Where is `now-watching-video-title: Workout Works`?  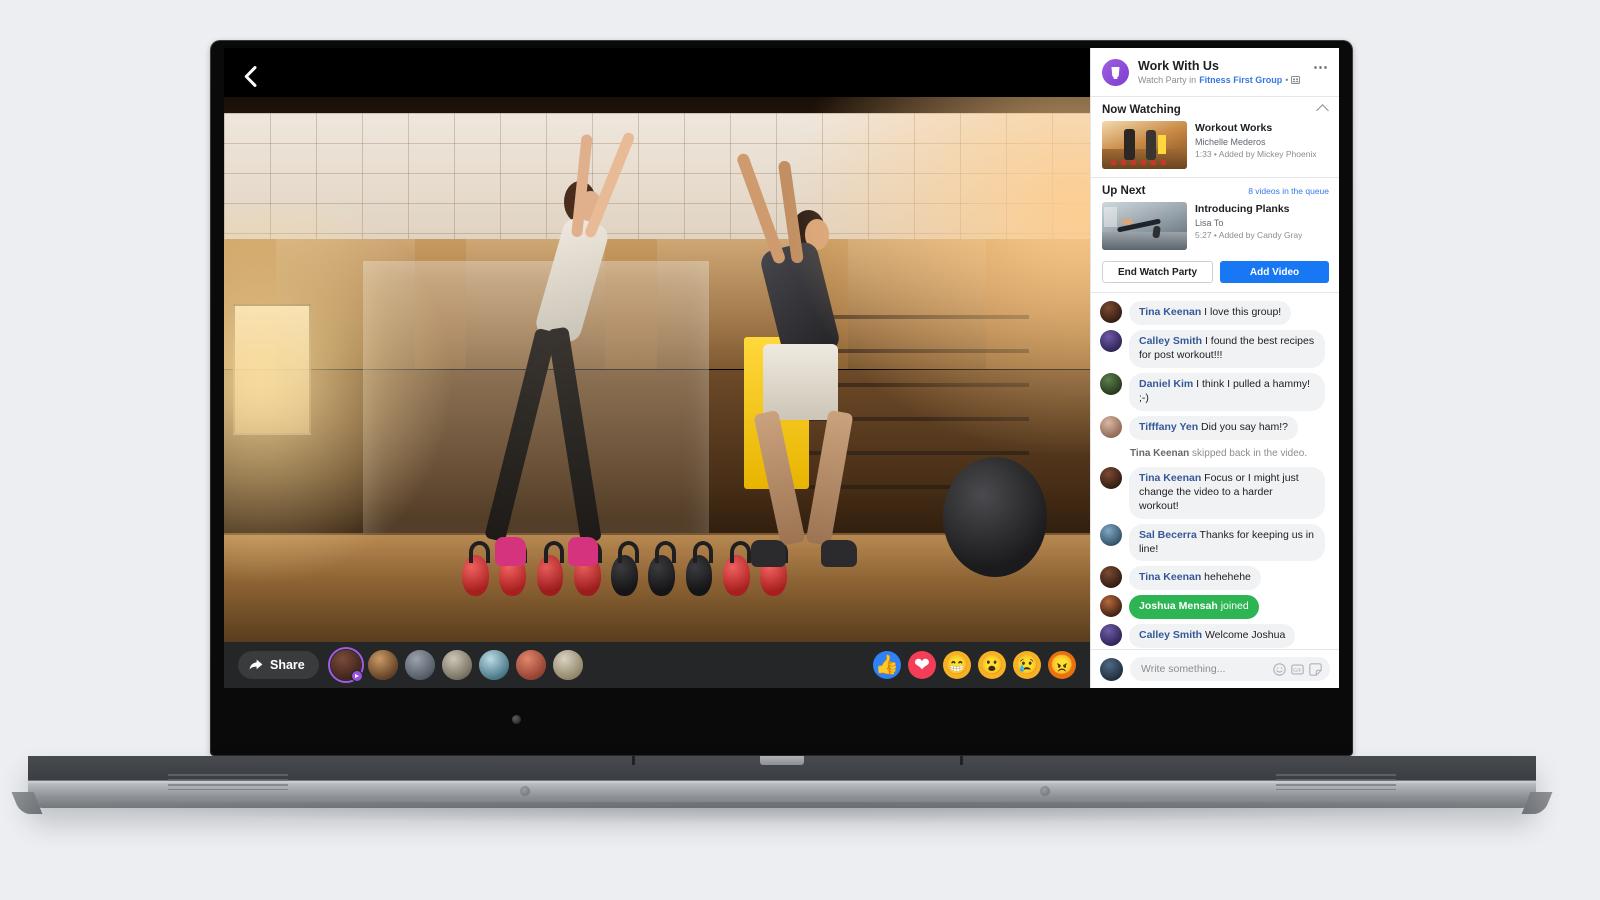
now-watching-video-title: Workout Works is located at coordinates (1234, 128).